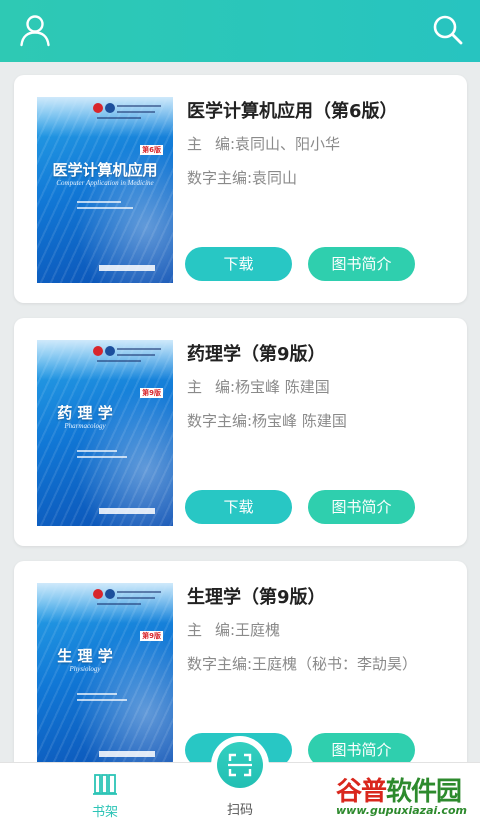 This screenshot has height=821, width=480. I want to click on tab-bookshelf-label: 书架, so click(104, 812).